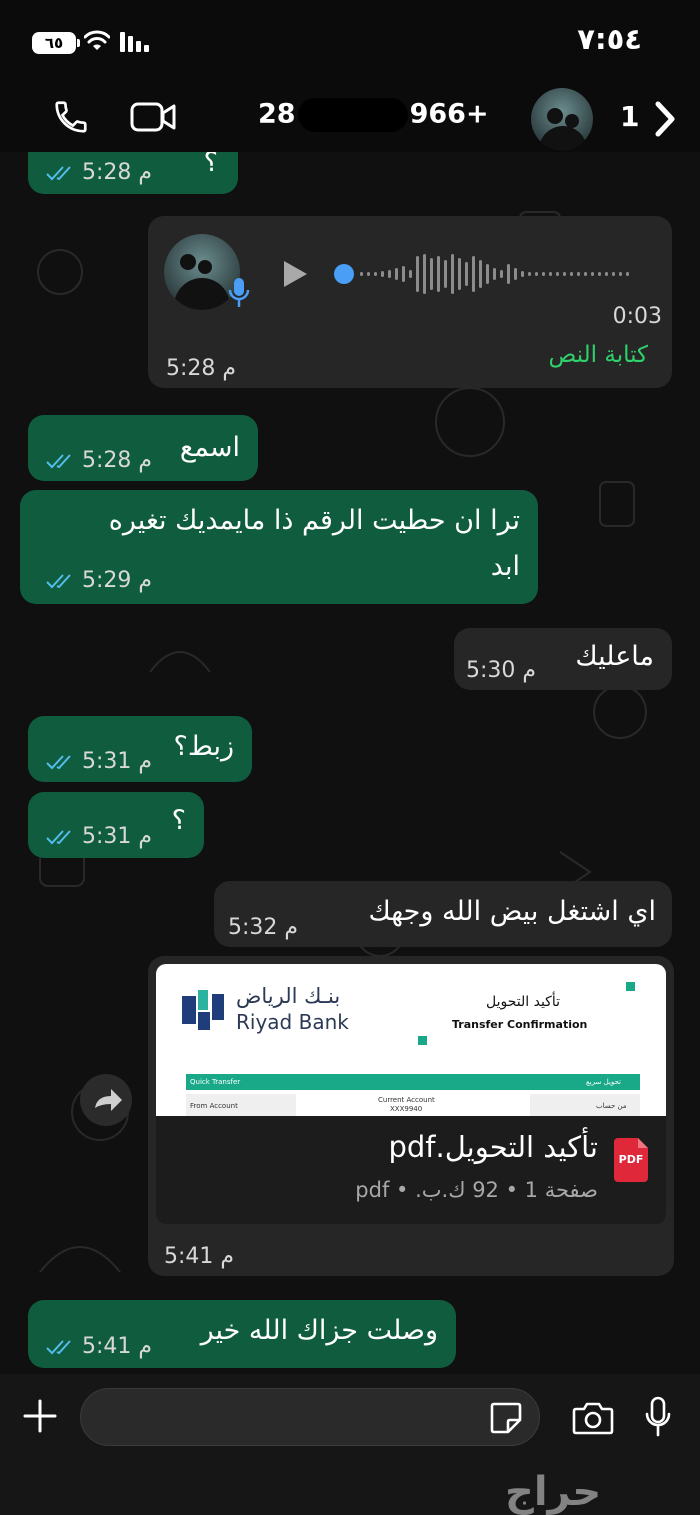 This screenshot has width=700, height=1515. What do you see at coordinates (406, 1109) in the screenshot?
I see `account-mask: XXX9940` at bounding box center [406, 1109].